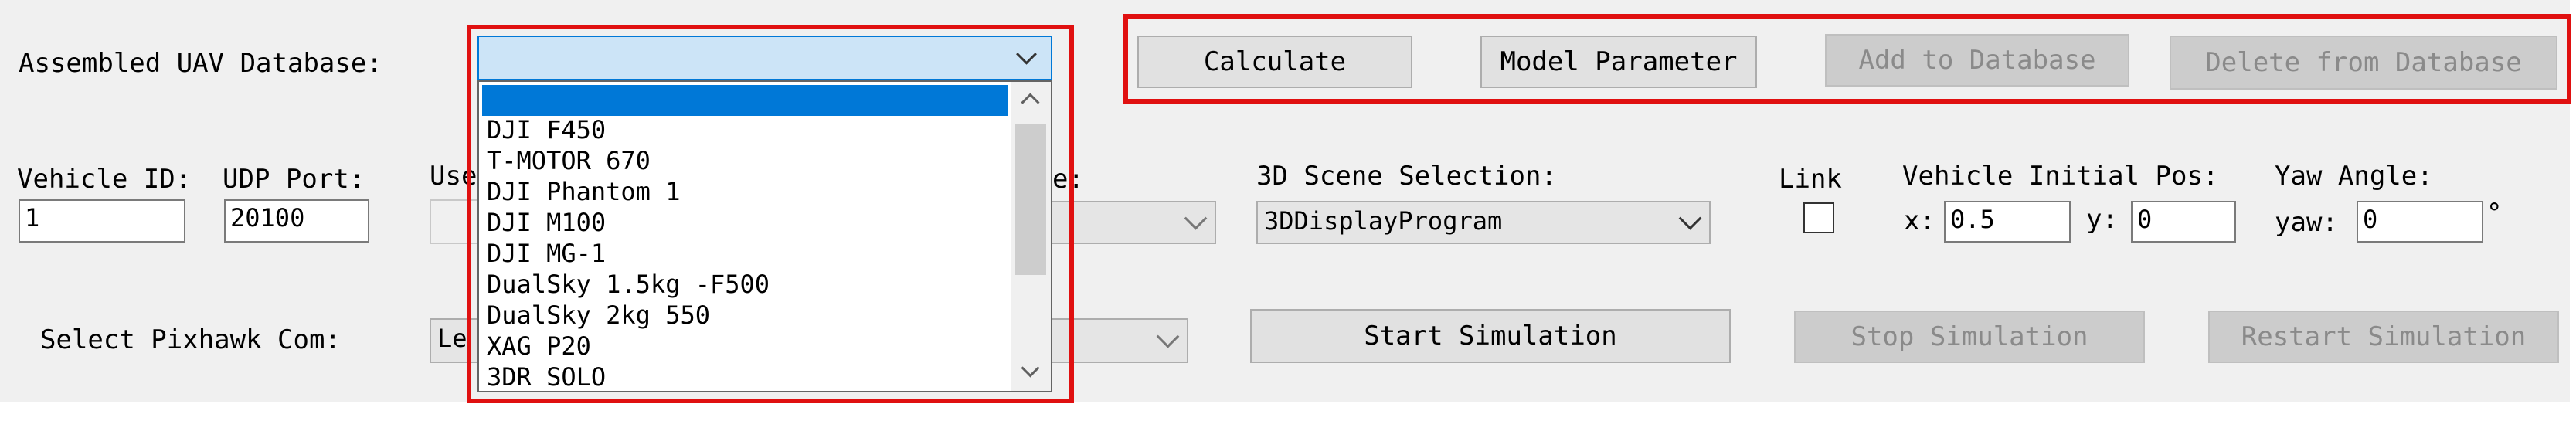 This screenshot has width=2576, height=421. I want to click on yaw-field: 0, so click(2420, 222).